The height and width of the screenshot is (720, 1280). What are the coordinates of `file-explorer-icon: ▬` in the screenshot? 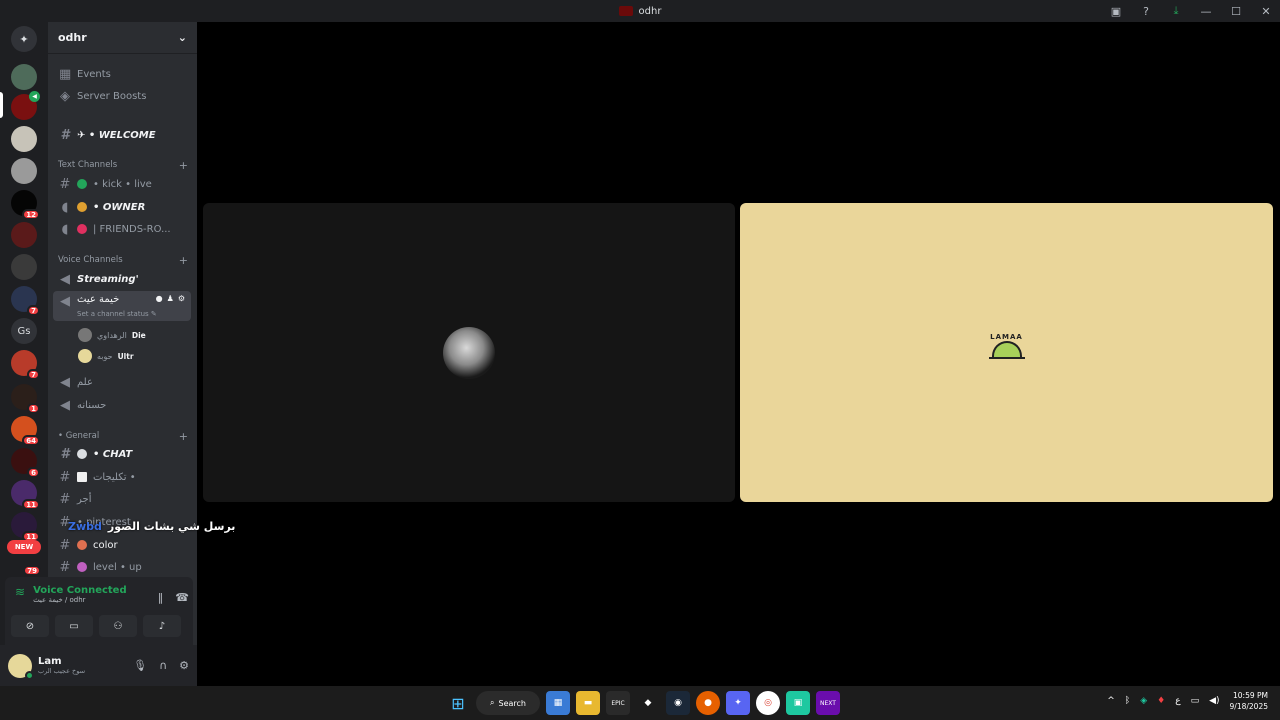 It's located at (588, 703).